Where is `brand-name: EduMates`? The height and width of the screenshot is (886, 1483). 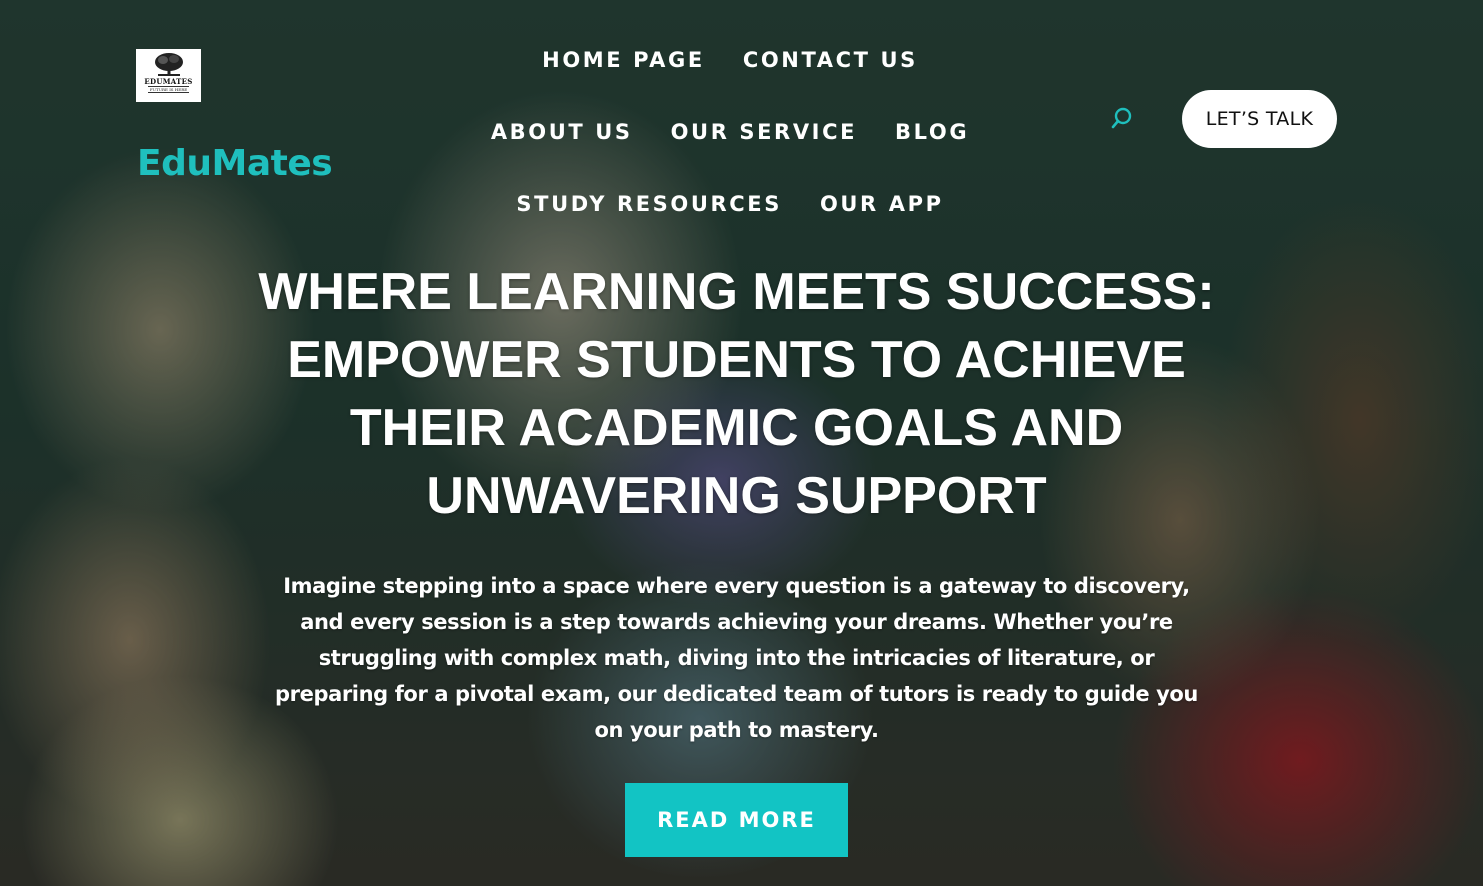 brand-name: EduMates is located at coordinates (235, 163).